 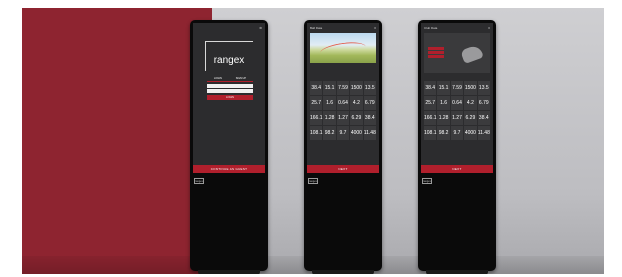 I want to click on metric-value: 7.59, so click(x=343, y=88).